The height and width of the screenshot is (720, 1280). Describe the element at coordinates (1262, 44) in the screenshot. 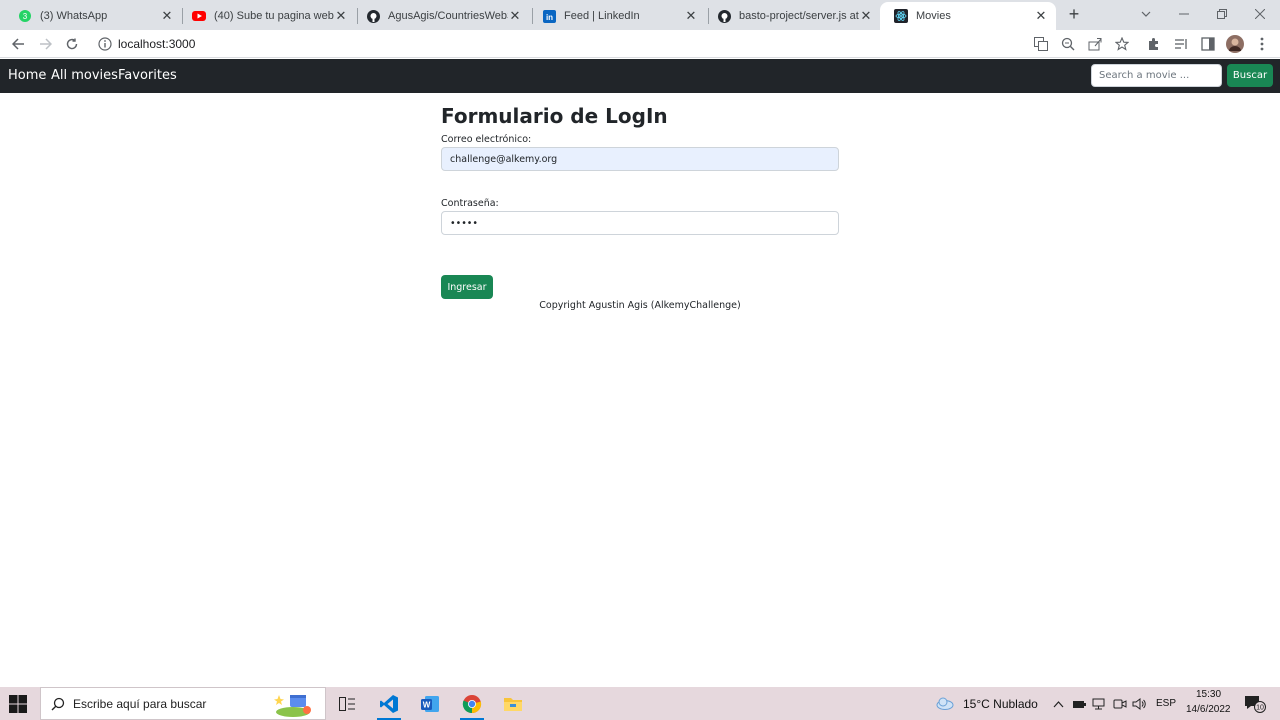

I see `more-menu-icon` at that location.